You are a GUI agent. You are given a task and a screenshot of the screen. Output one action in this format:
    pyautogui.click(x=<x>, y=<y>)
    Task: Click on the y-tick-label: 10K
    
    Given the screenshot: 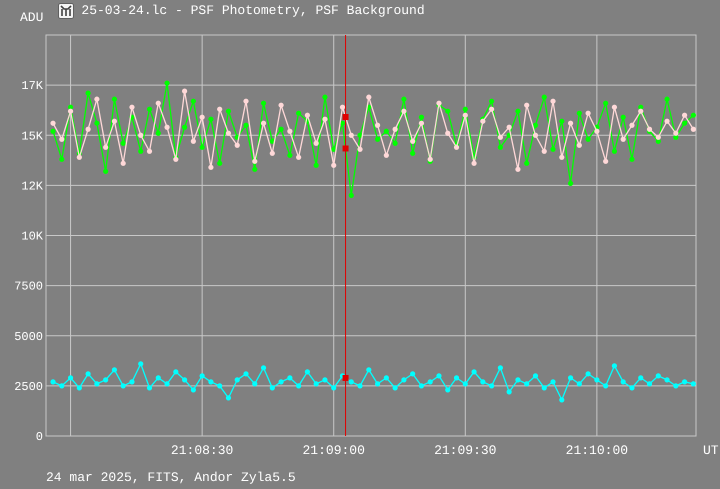 What is the action you would take?
    pyautogui.click(x=32, y=237)
    